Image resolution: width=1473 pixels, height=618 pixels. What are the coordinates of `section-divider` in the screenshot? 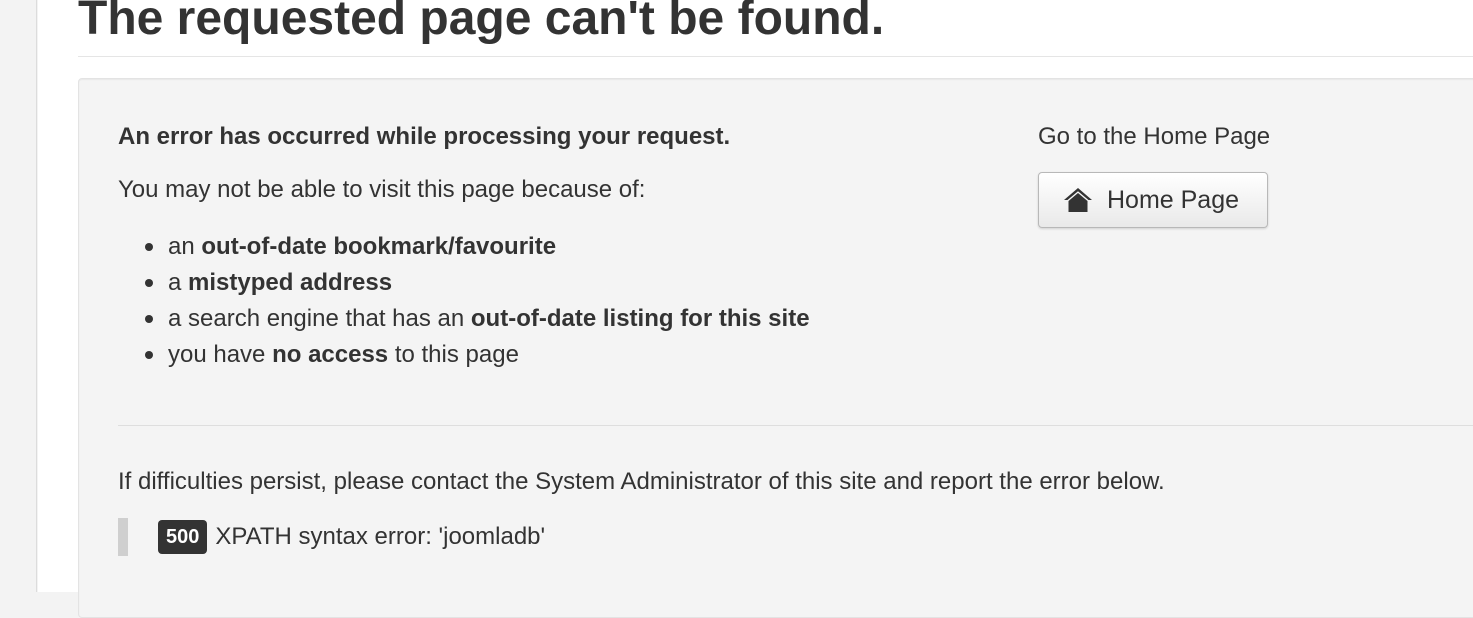 It's located at (795, 425).